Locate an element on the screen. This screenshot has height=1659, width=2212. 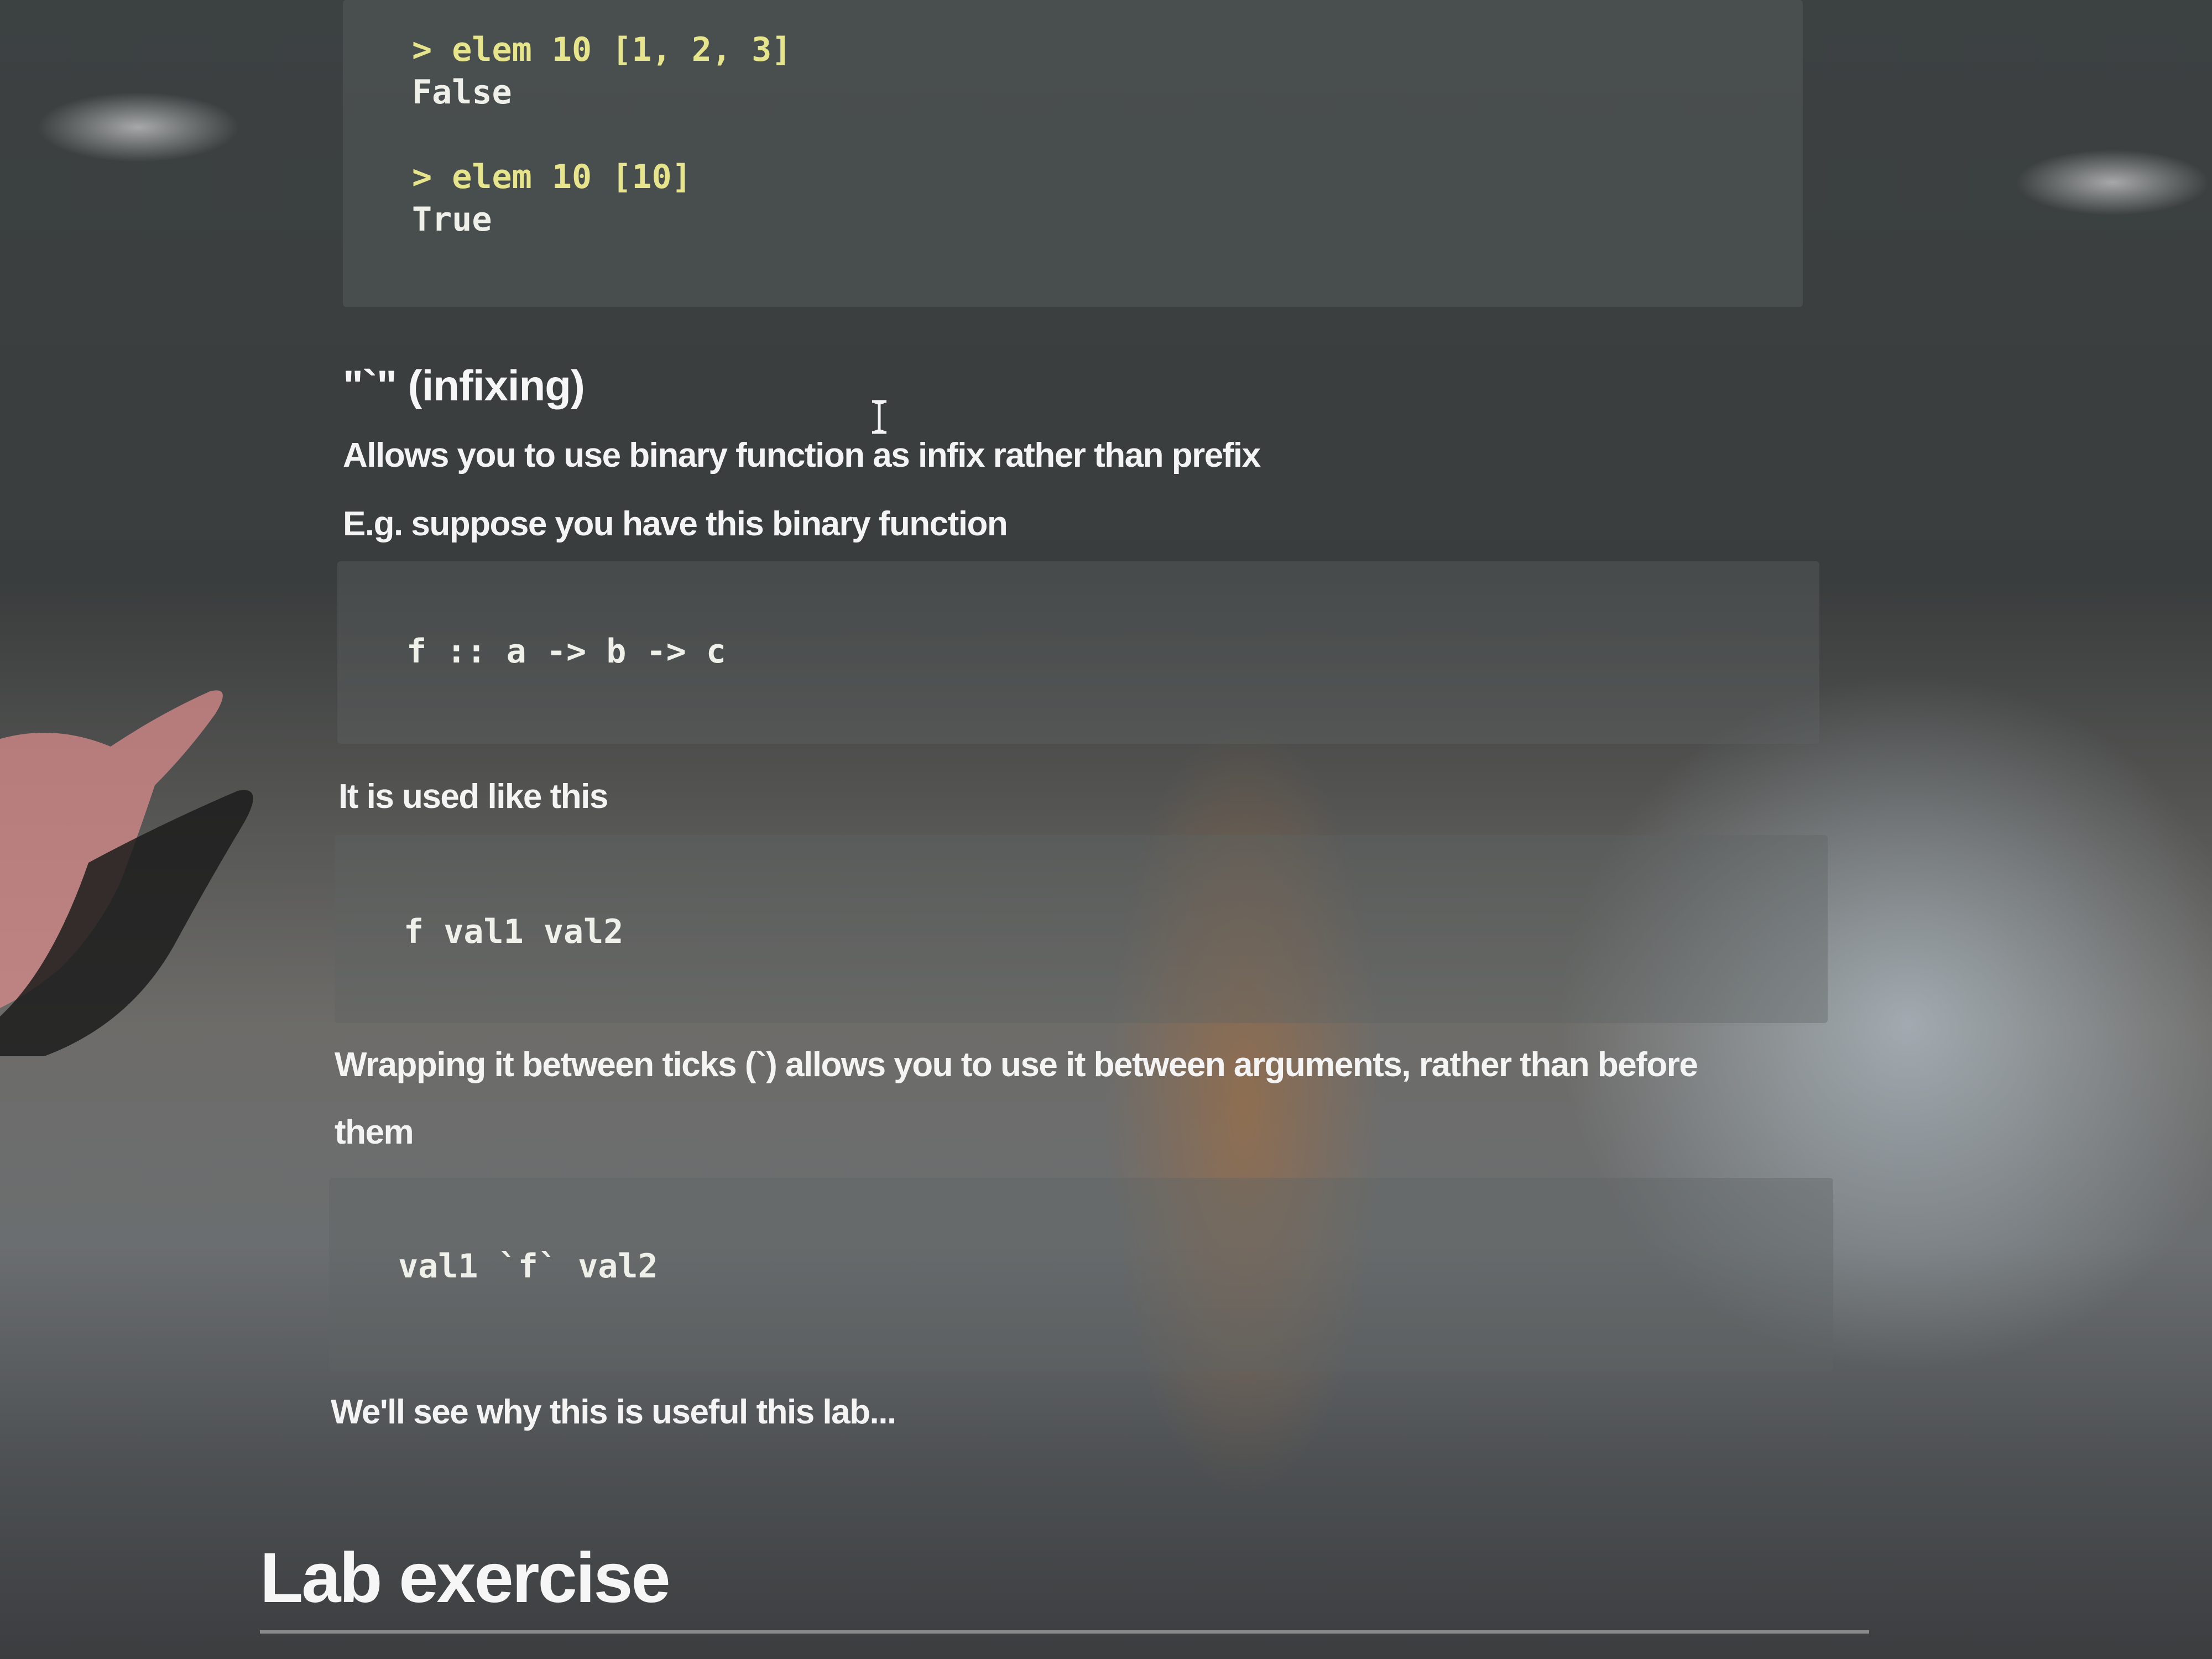
reflected-hand is located at coordinates (127, 873).